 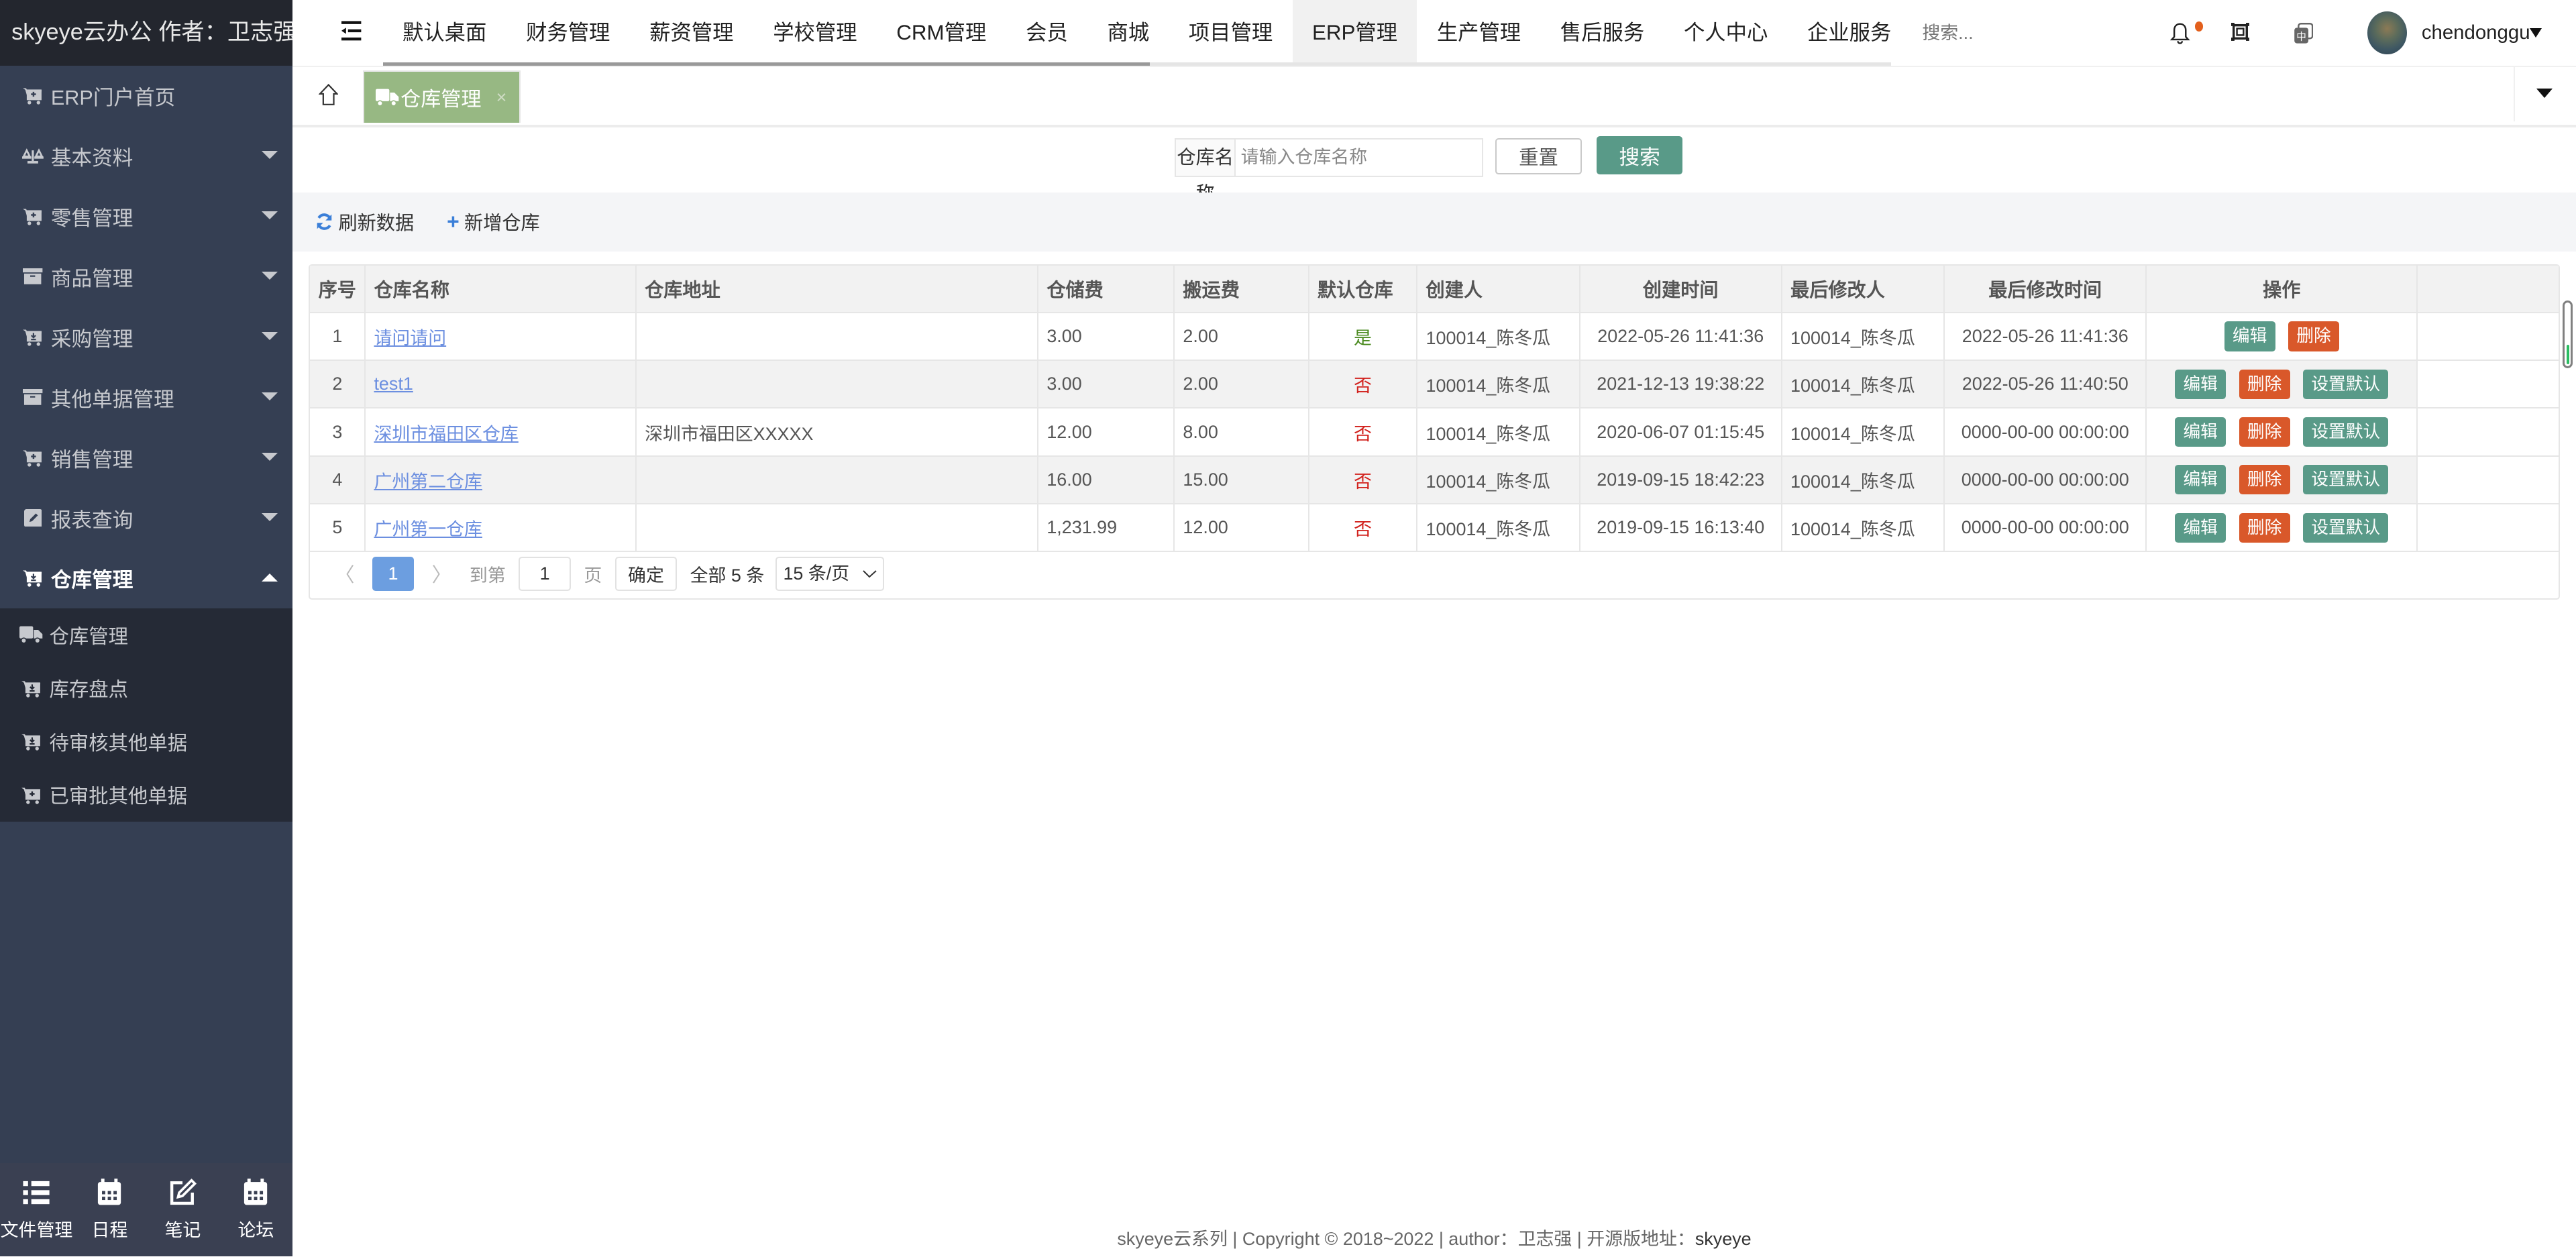 What do you see at coordinates (501, 97) in the screenshot?
I see `tab-close-icon: ×` at bounding box center [501, 97].